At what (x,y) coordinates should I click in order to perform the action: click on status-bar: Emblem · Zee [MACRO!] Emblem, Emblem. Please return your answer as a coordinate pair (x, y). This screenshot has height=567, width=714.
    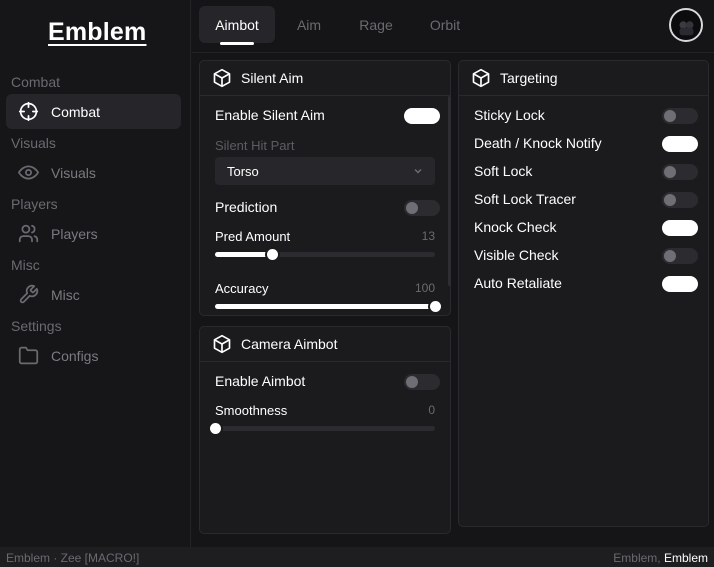
    Looking at the image, I should click on (357, 557).